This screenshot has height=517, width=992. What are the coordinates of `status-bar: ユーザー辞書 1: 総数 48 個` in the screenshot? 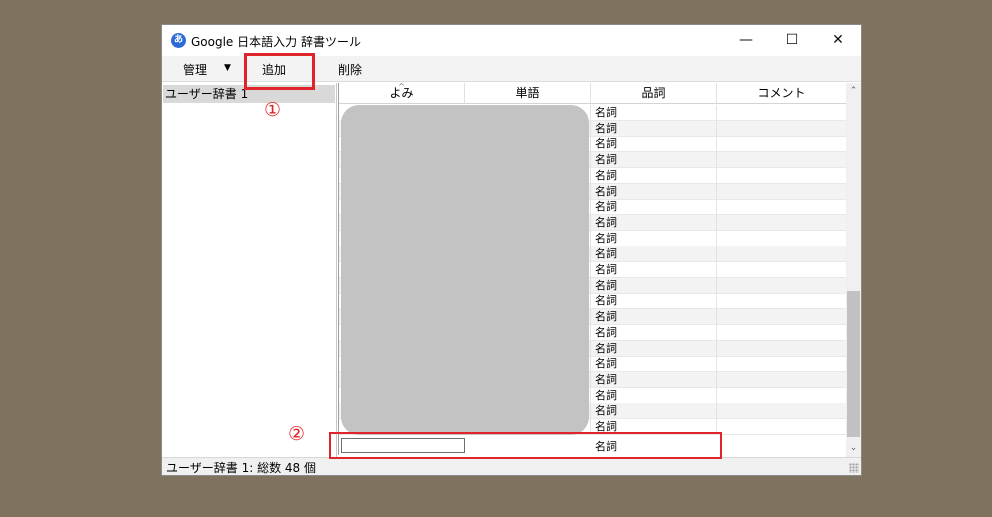 It's located at (511, 466).